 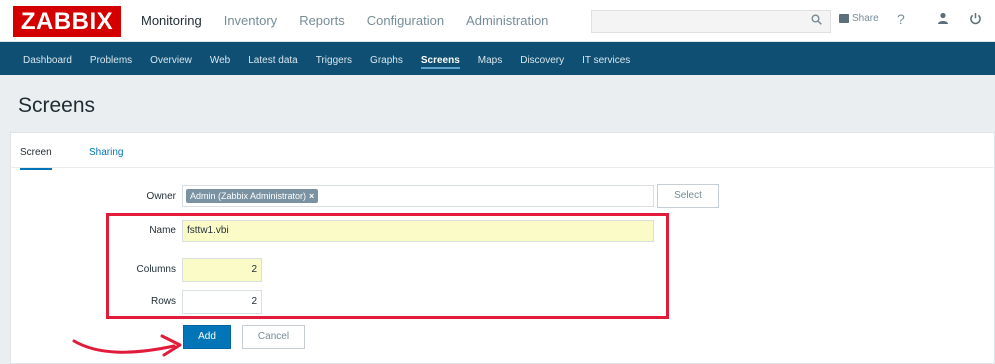 What do you see at coordinates (418, 196) in the screenshot?
I see `owner-field: Admin (Zabbix Administrator) ×` at bounding box center [418, 196].